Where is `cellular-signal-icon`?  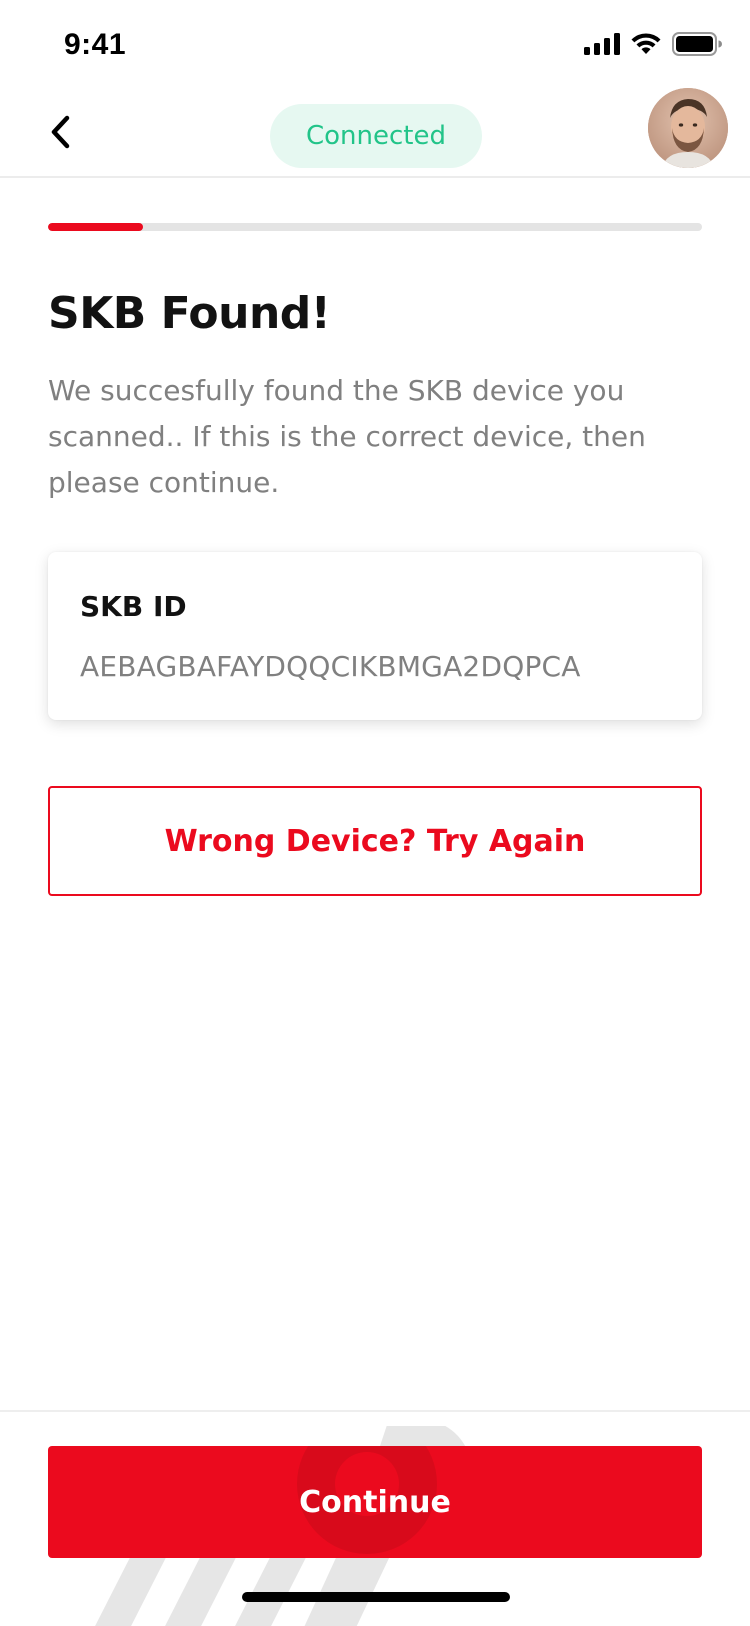
cellular-signal-icon is located at coordinates (602, 44).